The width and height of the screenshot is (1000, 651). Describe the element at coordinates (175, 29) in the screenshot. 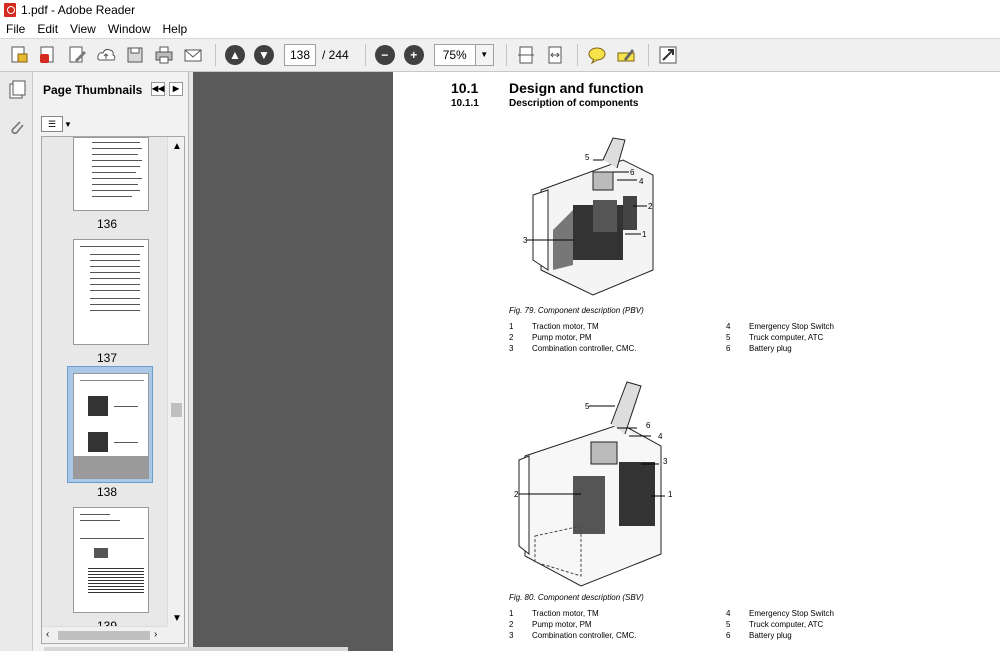

I see `menu-help: Help` at that location.